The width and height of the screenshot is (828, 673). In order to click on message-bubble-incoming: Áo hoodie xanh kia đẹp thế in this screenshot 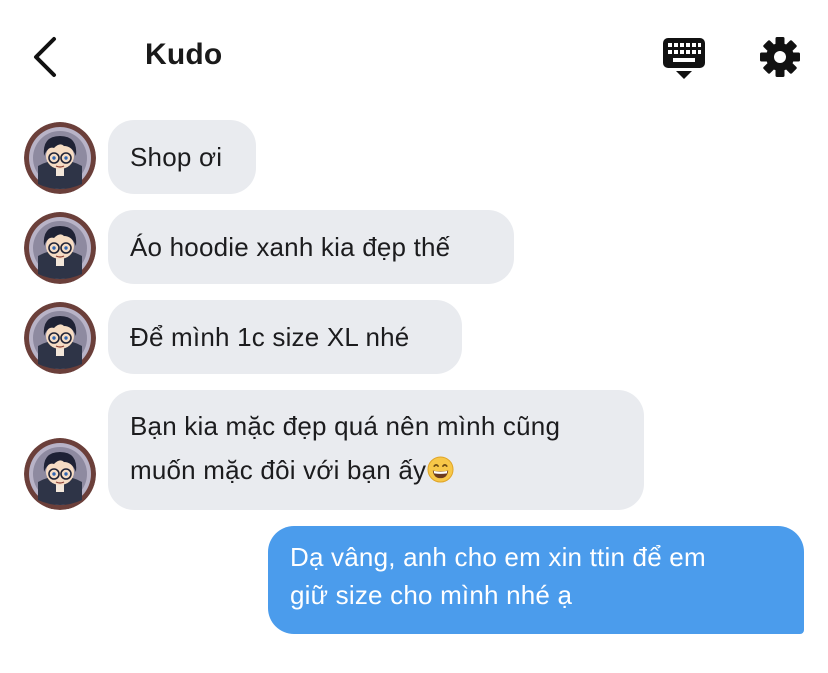, I will do `click(311, 247)`.